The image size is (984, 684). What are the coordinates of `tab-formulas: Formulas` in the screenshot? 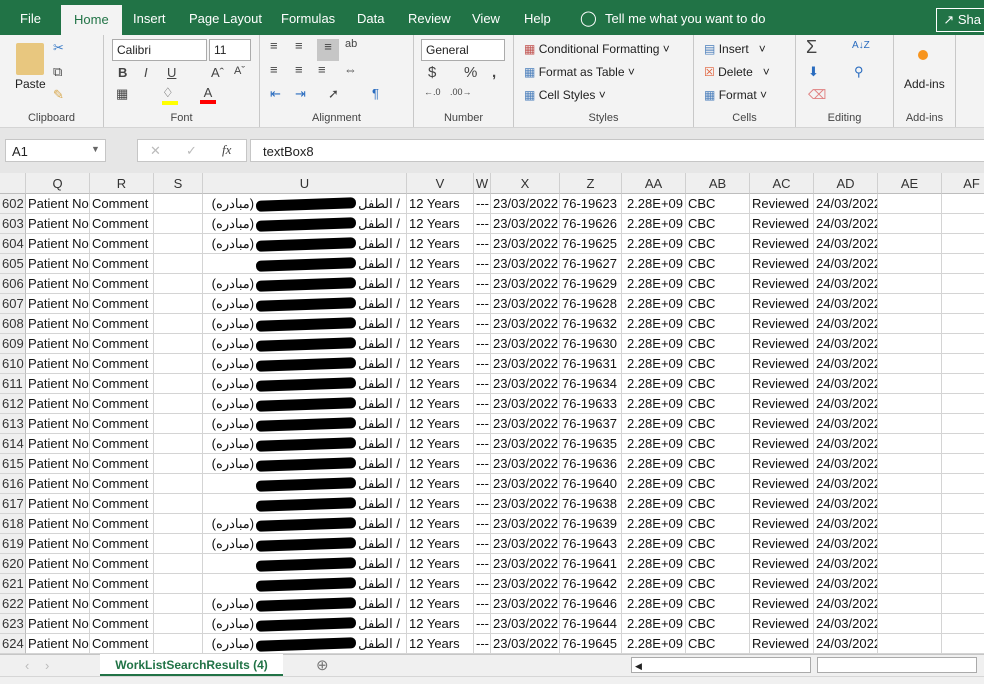 It's located at (308, 18).